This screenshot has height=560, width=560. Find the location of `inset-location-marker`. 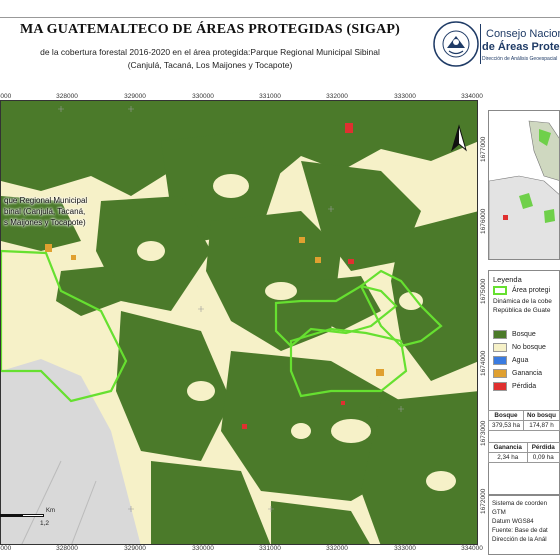

inset-location-marker is located at coordinates (505, 217).